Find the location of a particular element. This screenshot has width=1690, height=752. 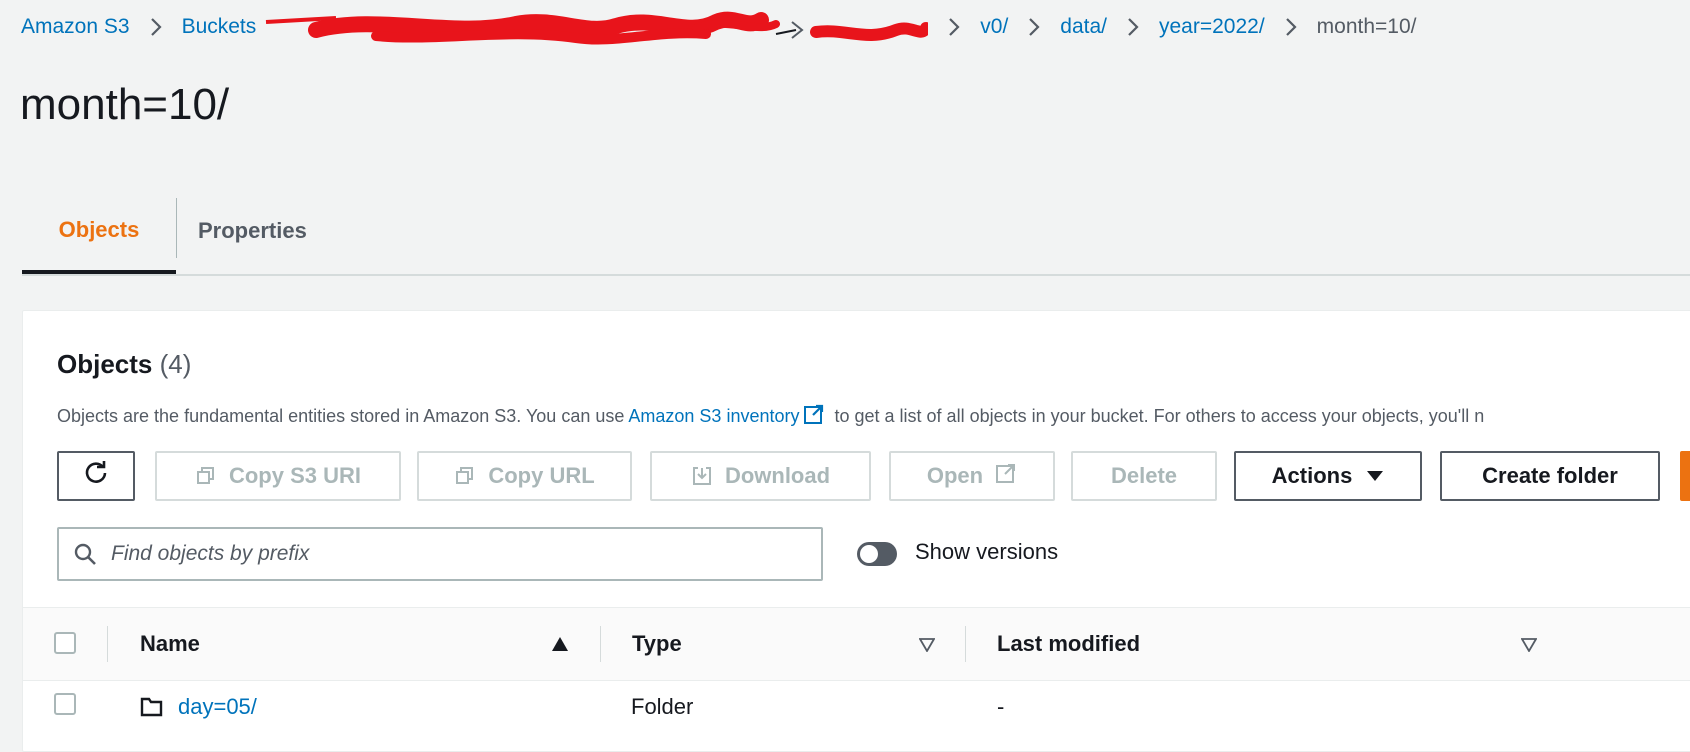

tab-bar: Objects Properties is located at coordinates (856, 233).